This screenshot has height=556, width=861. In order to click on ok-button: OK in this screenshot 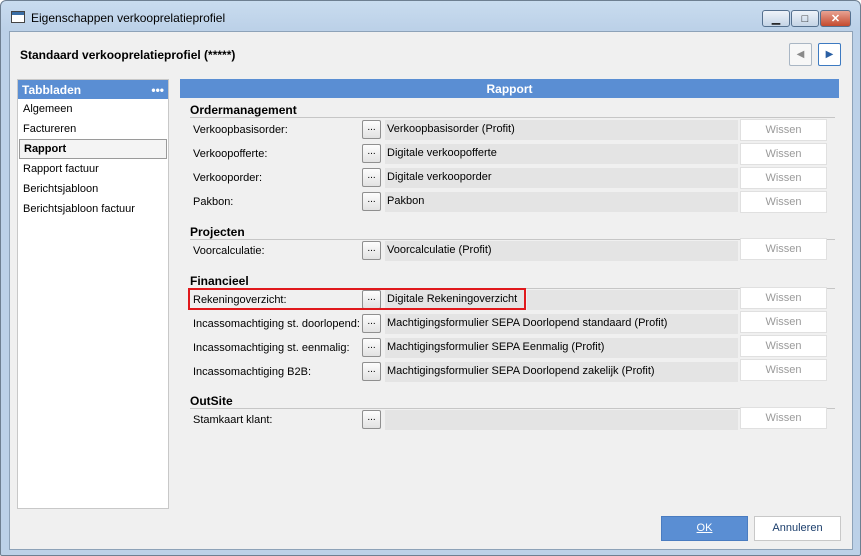, I will do `click(704, 528)`.